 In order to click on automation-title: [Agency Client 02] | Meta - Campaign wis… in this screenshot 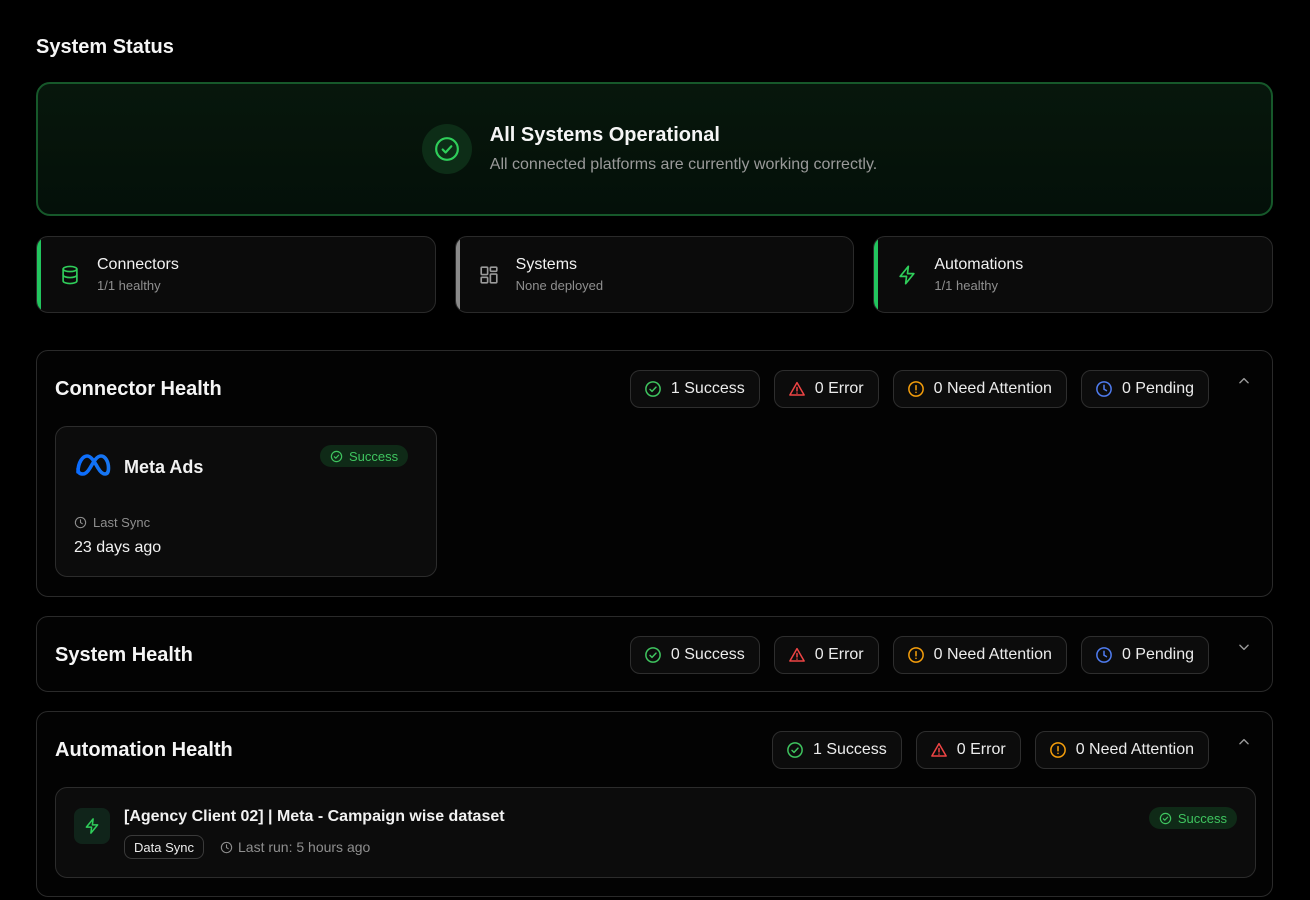, I will do `click(314, 816)`.